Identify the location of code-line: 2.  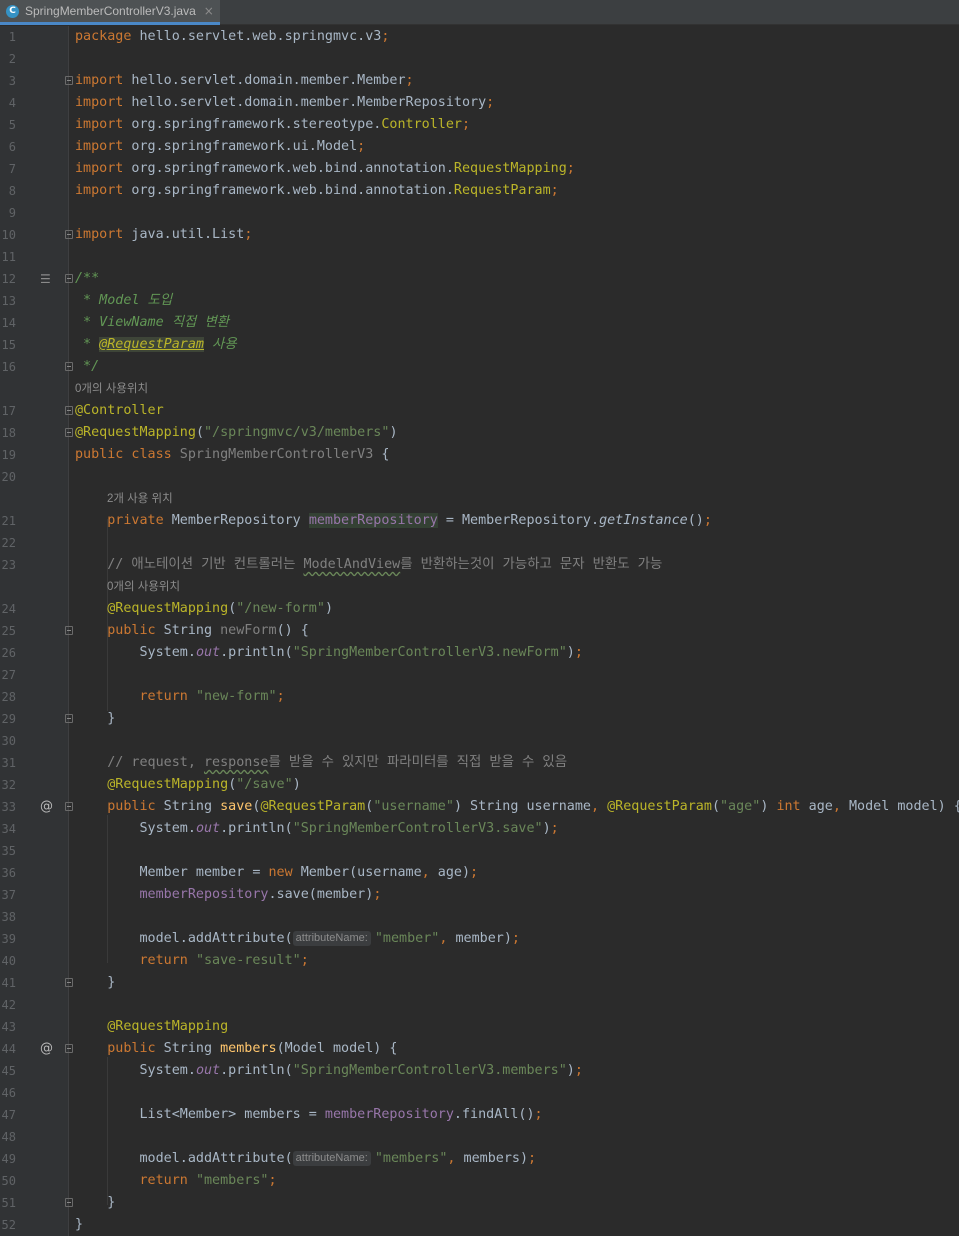
(479, 59).